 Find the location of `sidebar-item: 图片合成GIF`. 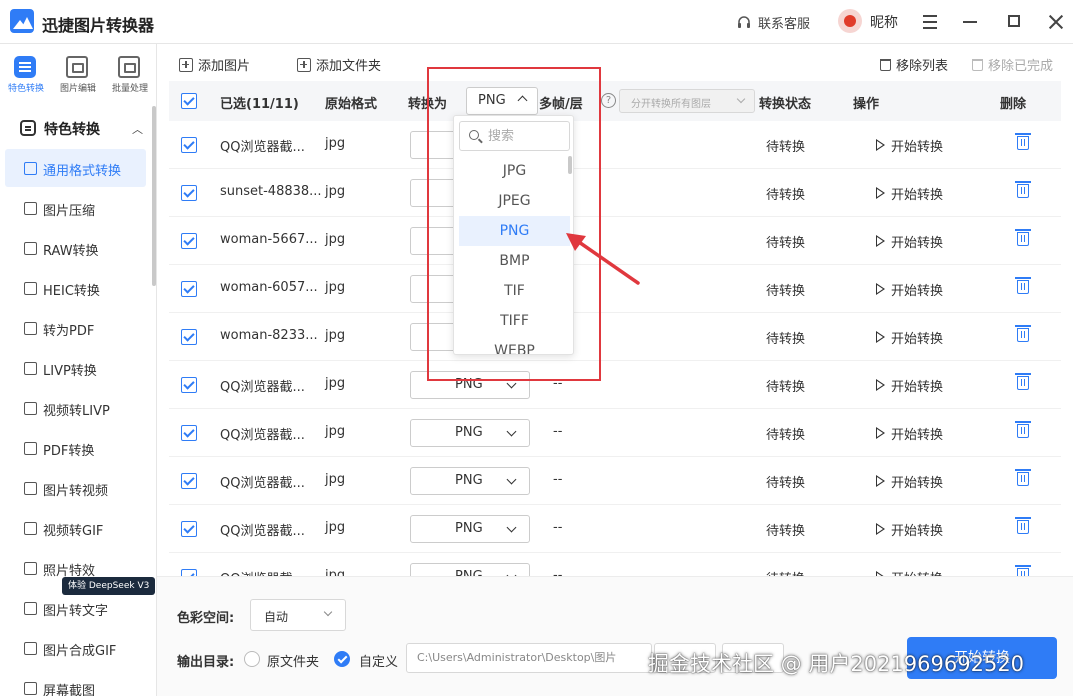

sidebar-item: 图片合成GIF is located at coordinates (75, 648).